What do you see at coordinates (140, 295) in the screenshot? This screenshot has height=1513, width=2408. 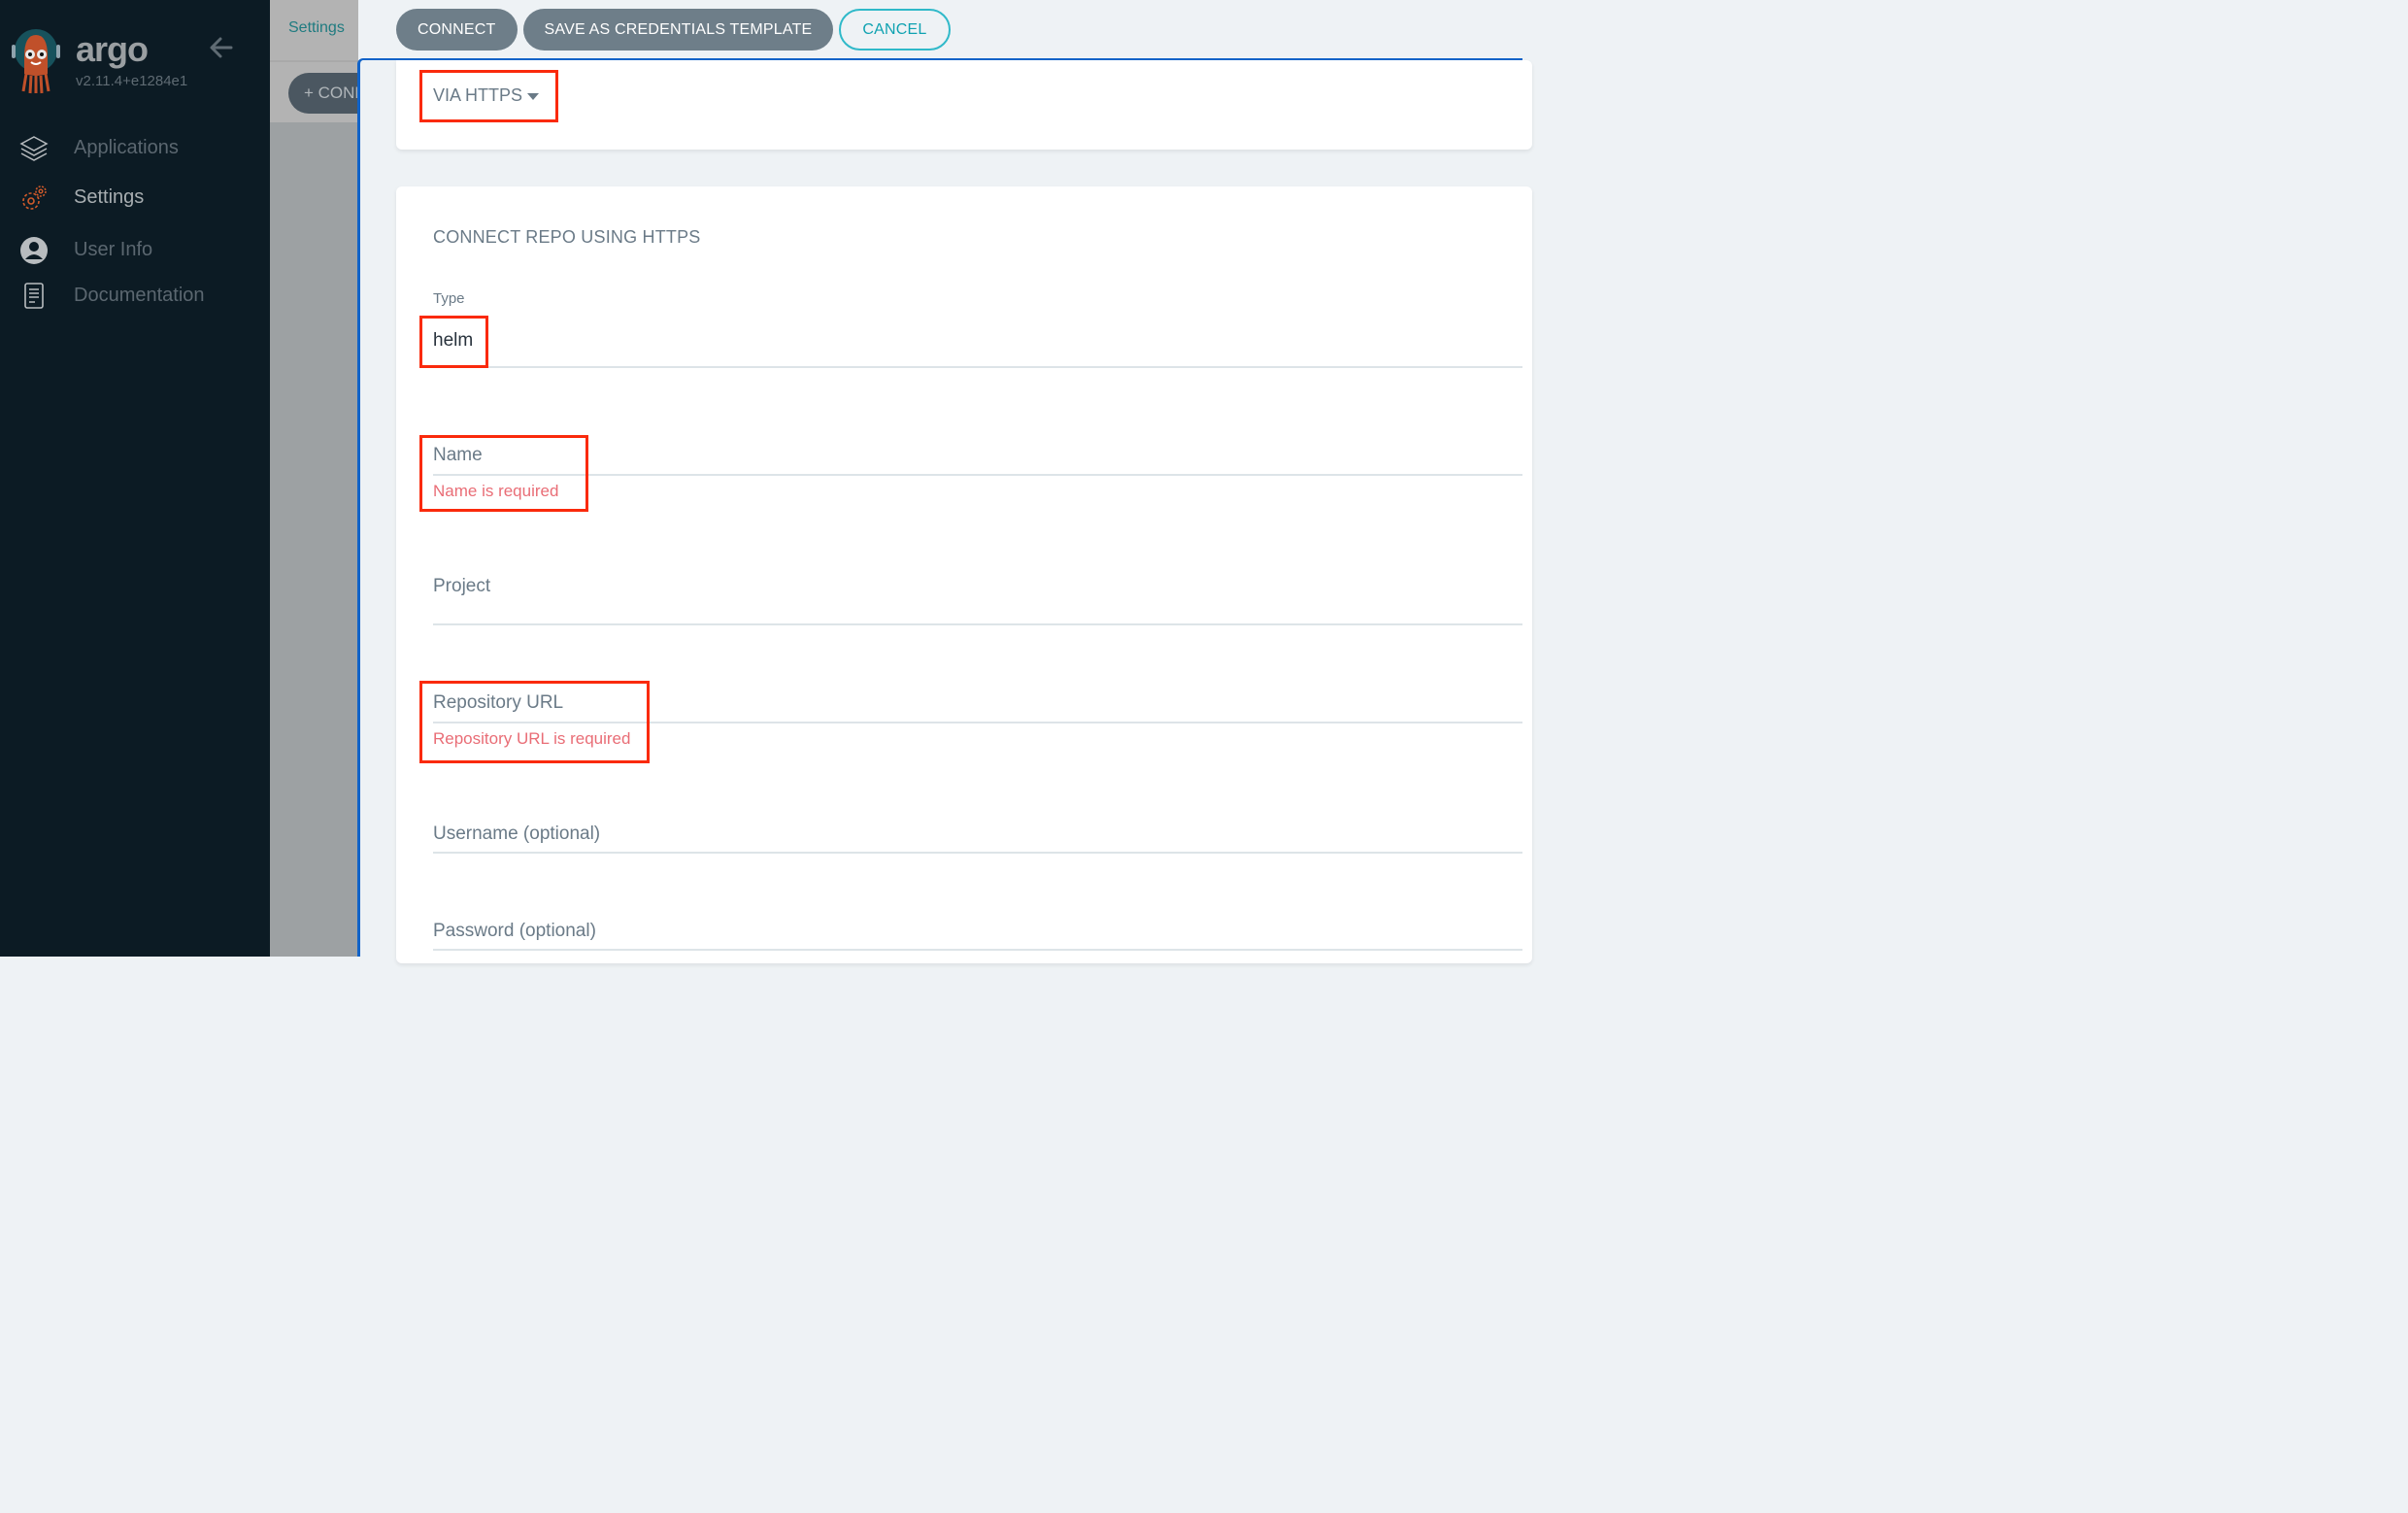 I see `sidebar-item-label: Documentation` at bounding box center [140, 295].